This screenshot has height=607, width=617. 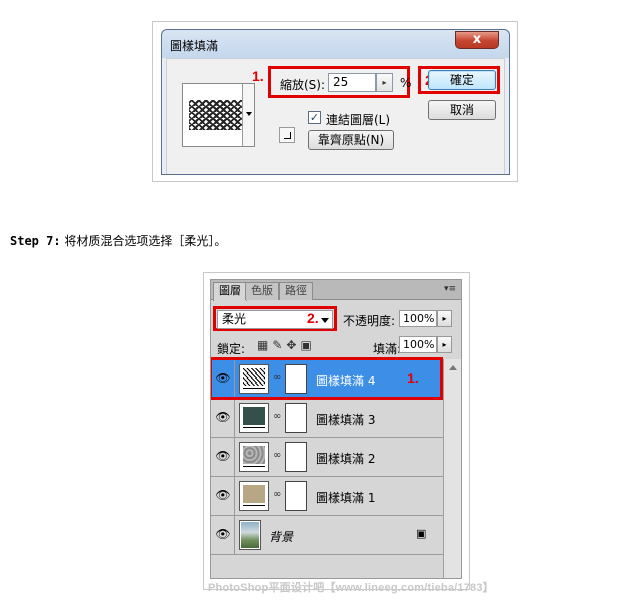 What do you see at coordinates (418, 344) in the screenshot?
I see `fill-input: 100%` at bounding box center [418, 344].